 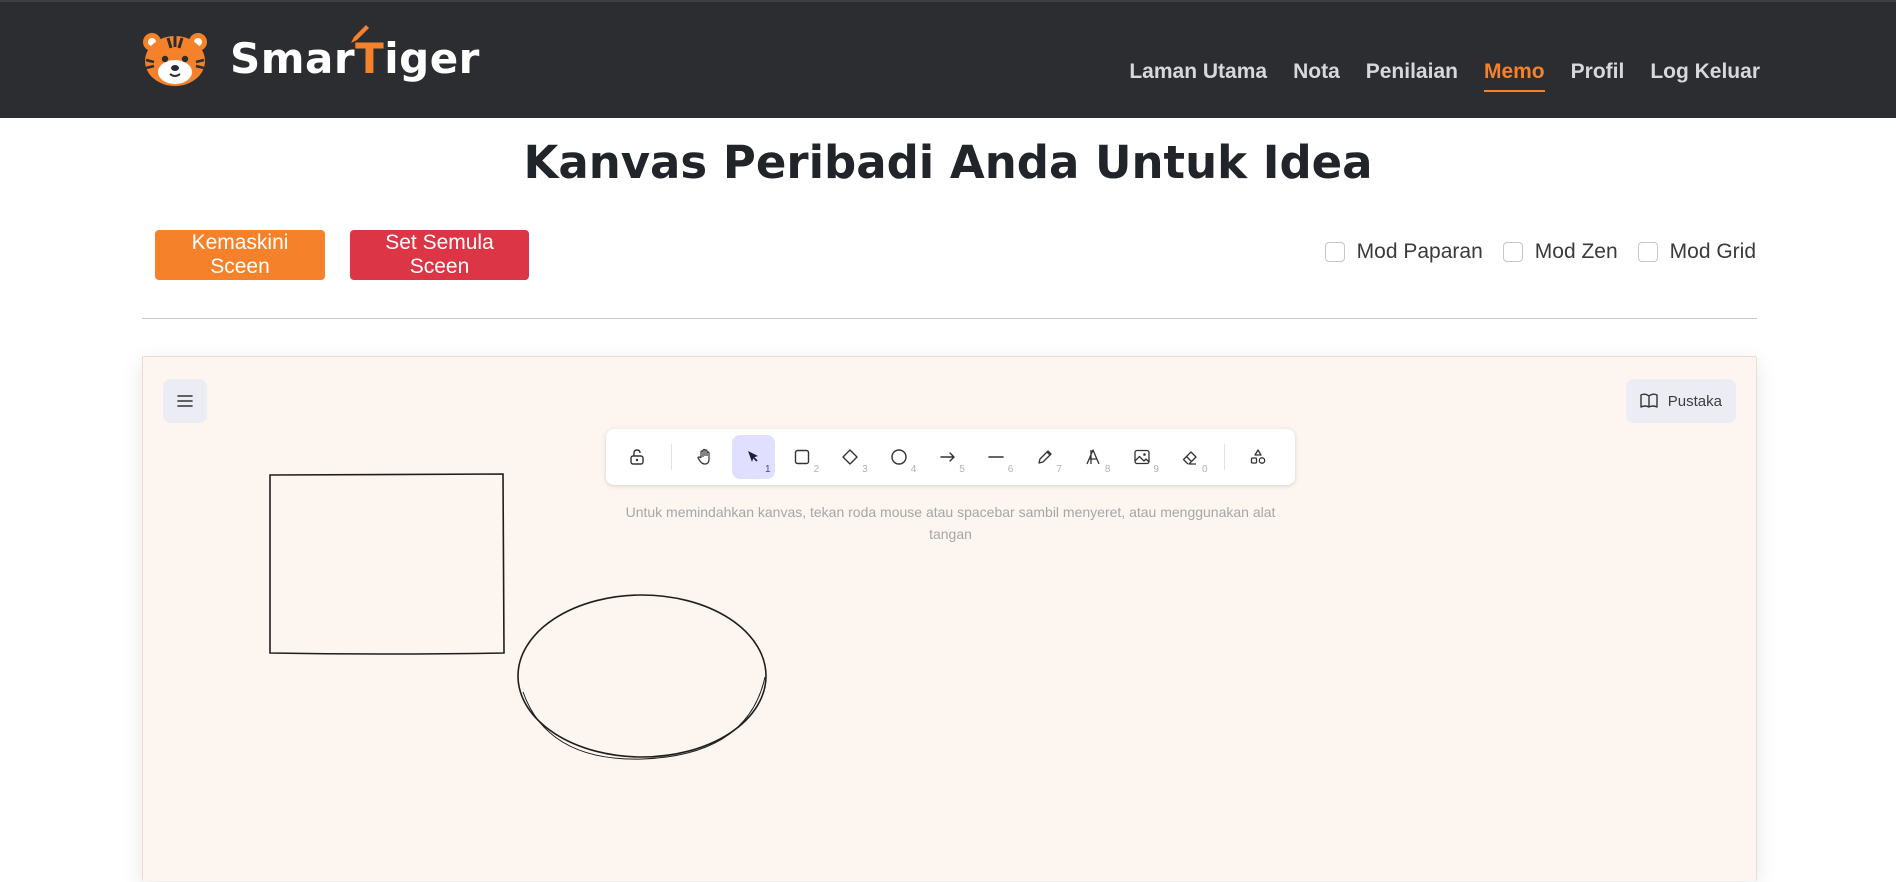 I want to click on tool-shortcut: 6, so click(x=1010, y=469).